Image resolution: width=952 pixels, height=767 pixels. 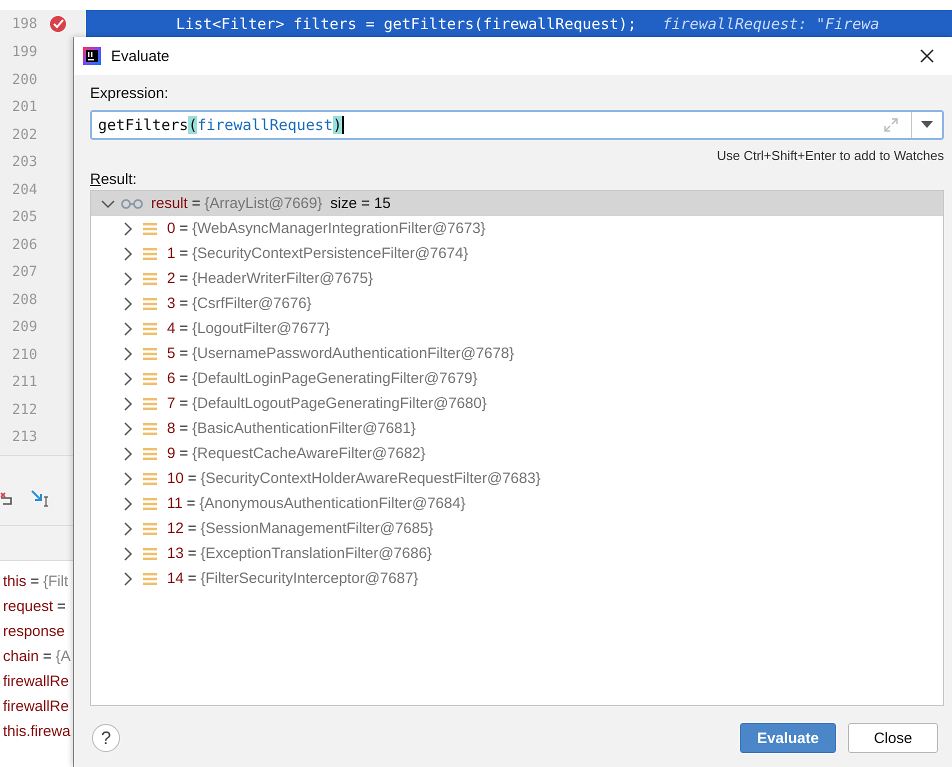 I want to click on line-number: 205, so click(x=25, y=217).